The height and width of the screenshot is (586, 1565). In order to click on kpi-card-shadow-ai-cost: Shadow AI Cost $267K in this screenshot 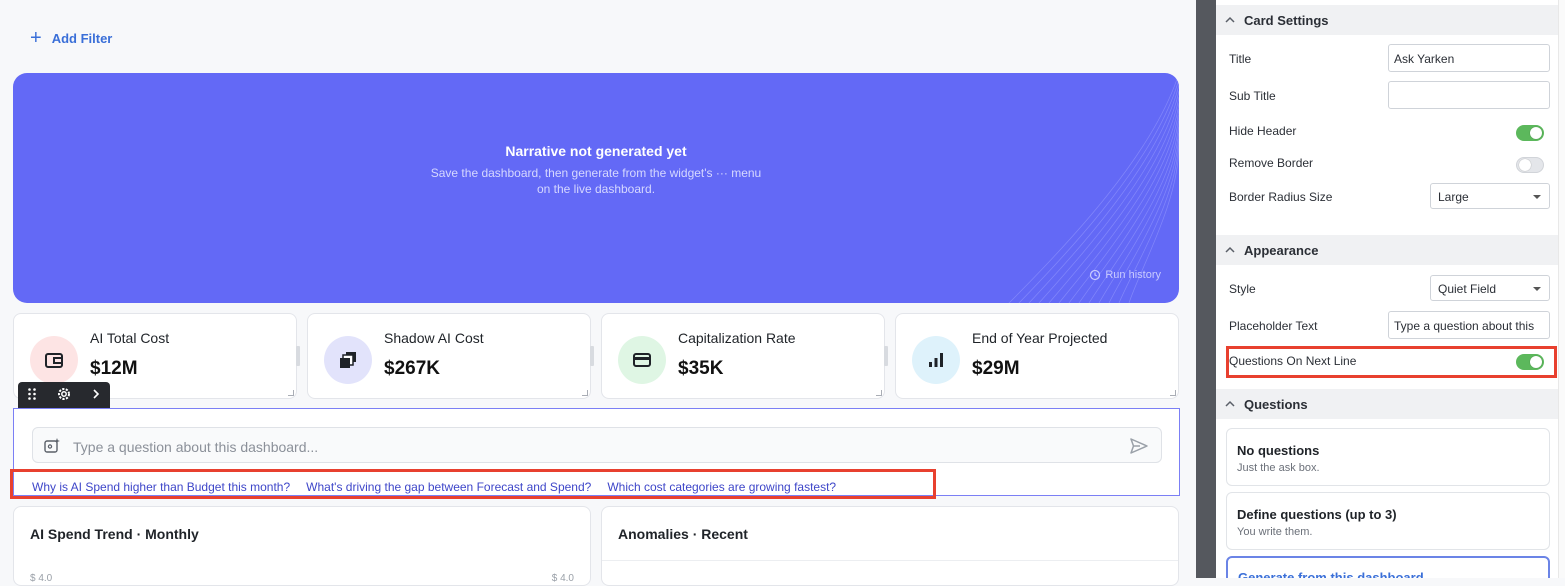, I will do `click(450, 356)`.